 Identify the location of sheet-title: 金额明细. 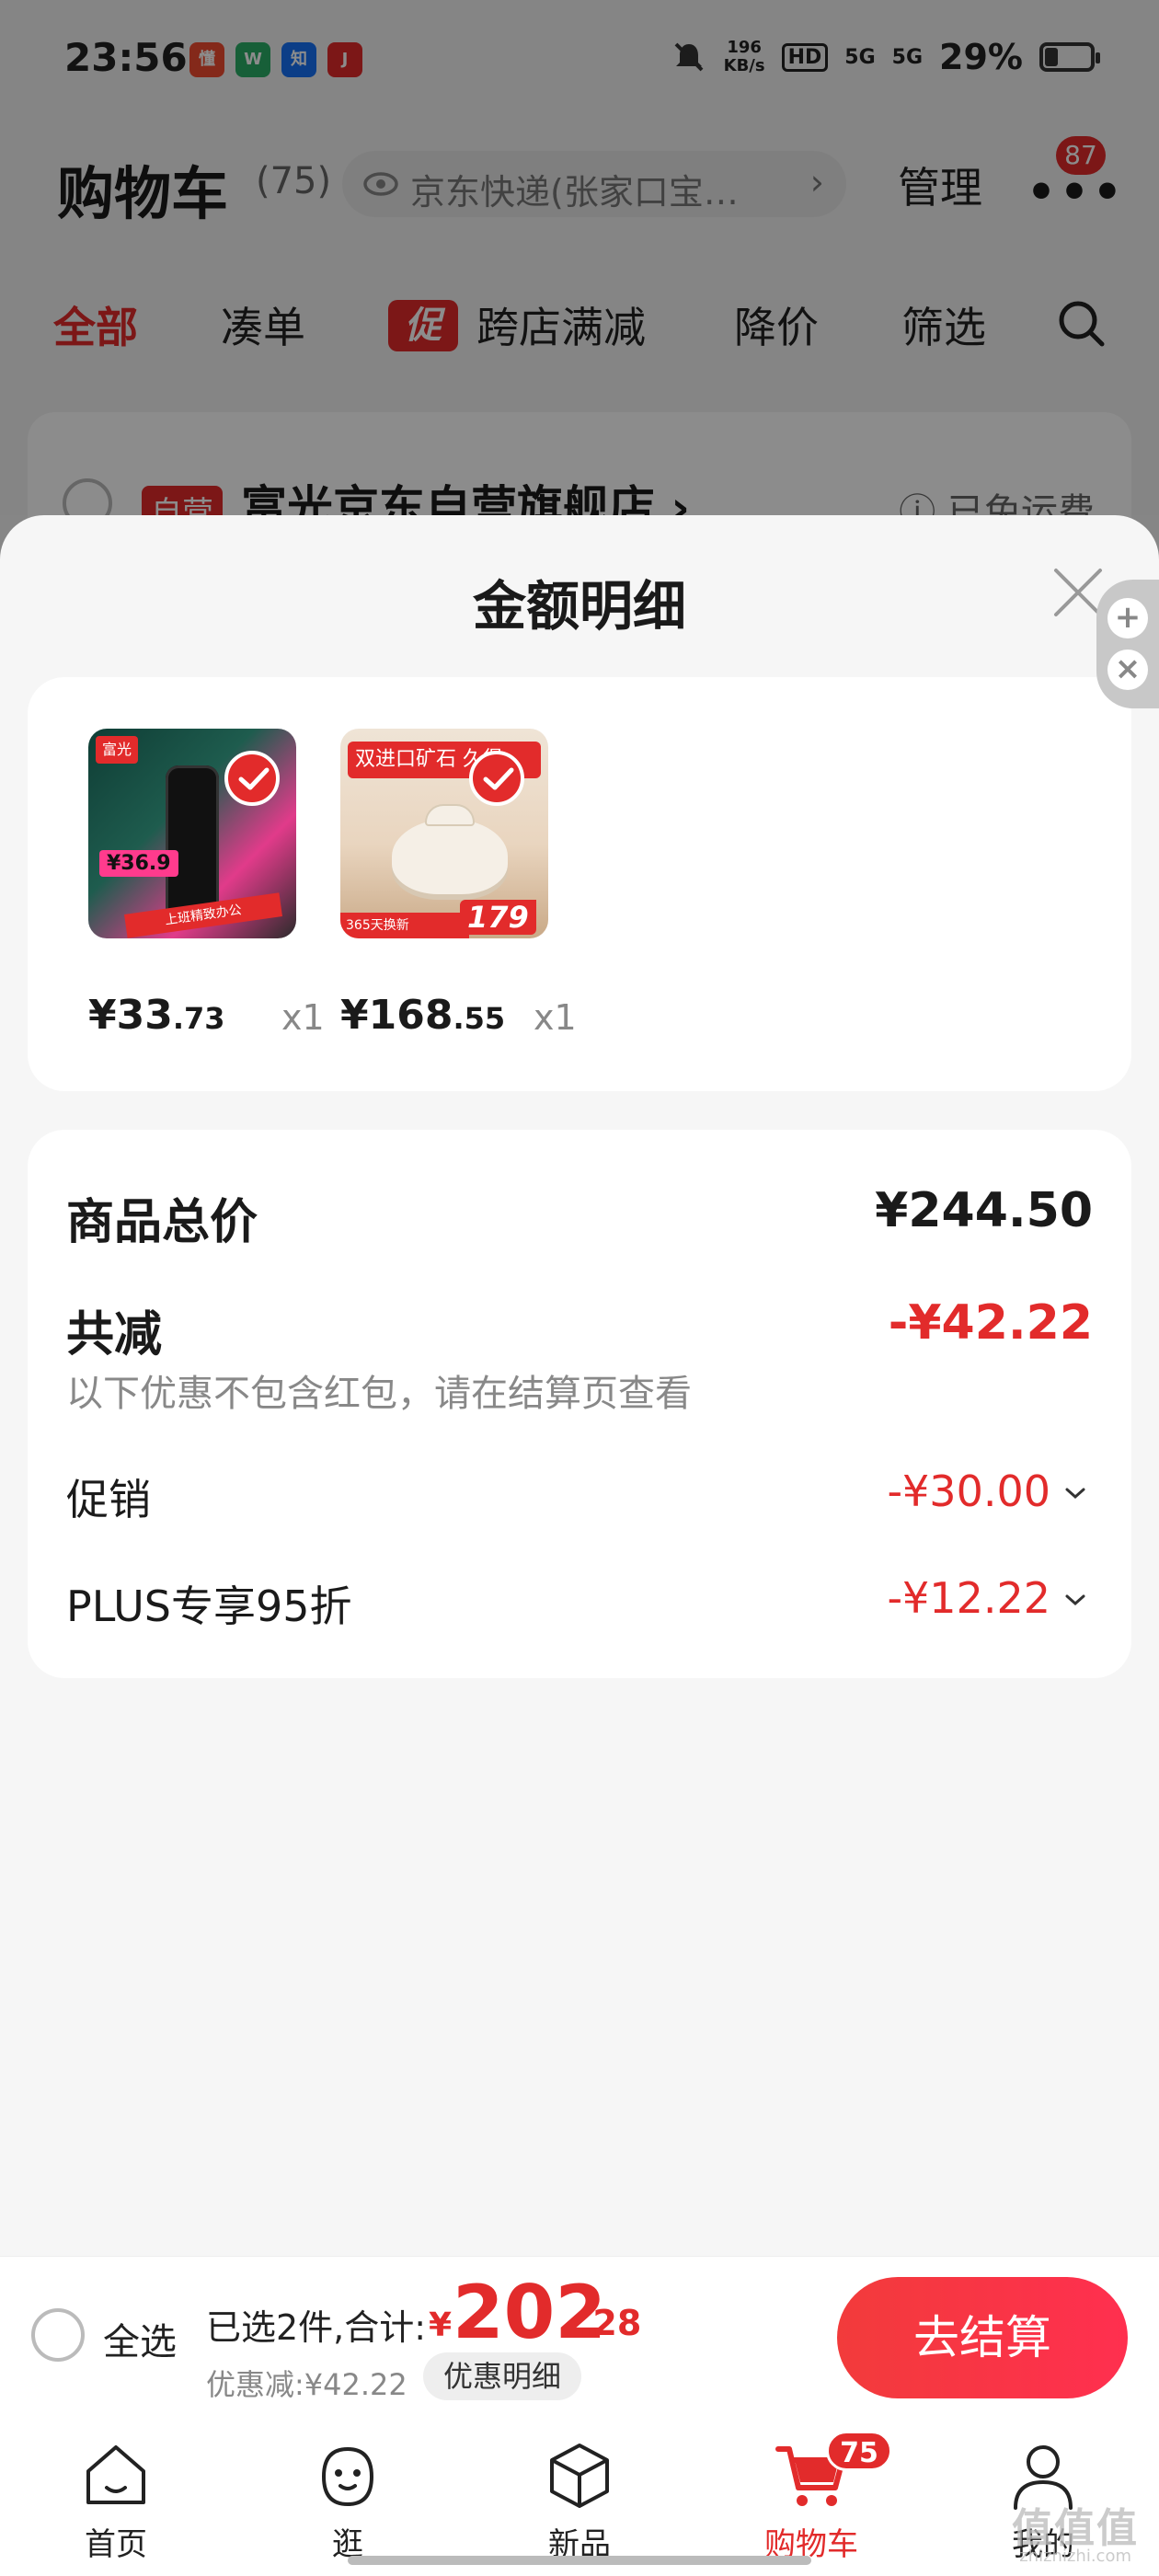
(579, 606).